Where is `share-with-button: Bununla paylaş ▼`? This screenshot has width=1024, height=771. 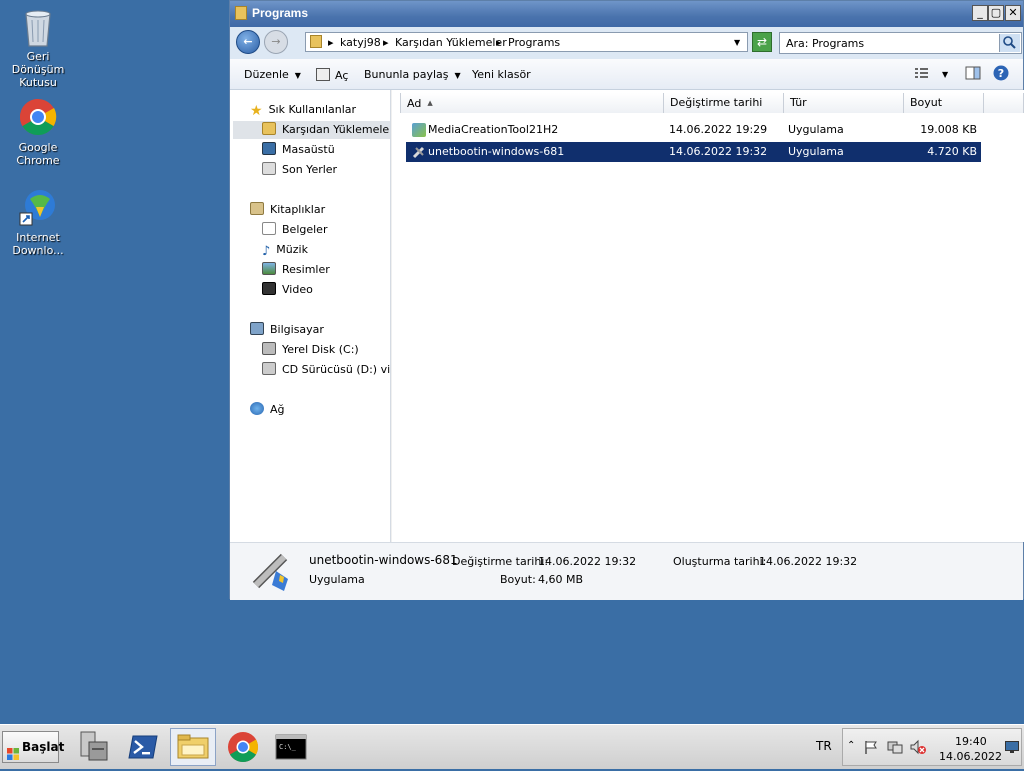 share-with-button: Bununla paylaş ▼ is located at coordinates (412, 74).